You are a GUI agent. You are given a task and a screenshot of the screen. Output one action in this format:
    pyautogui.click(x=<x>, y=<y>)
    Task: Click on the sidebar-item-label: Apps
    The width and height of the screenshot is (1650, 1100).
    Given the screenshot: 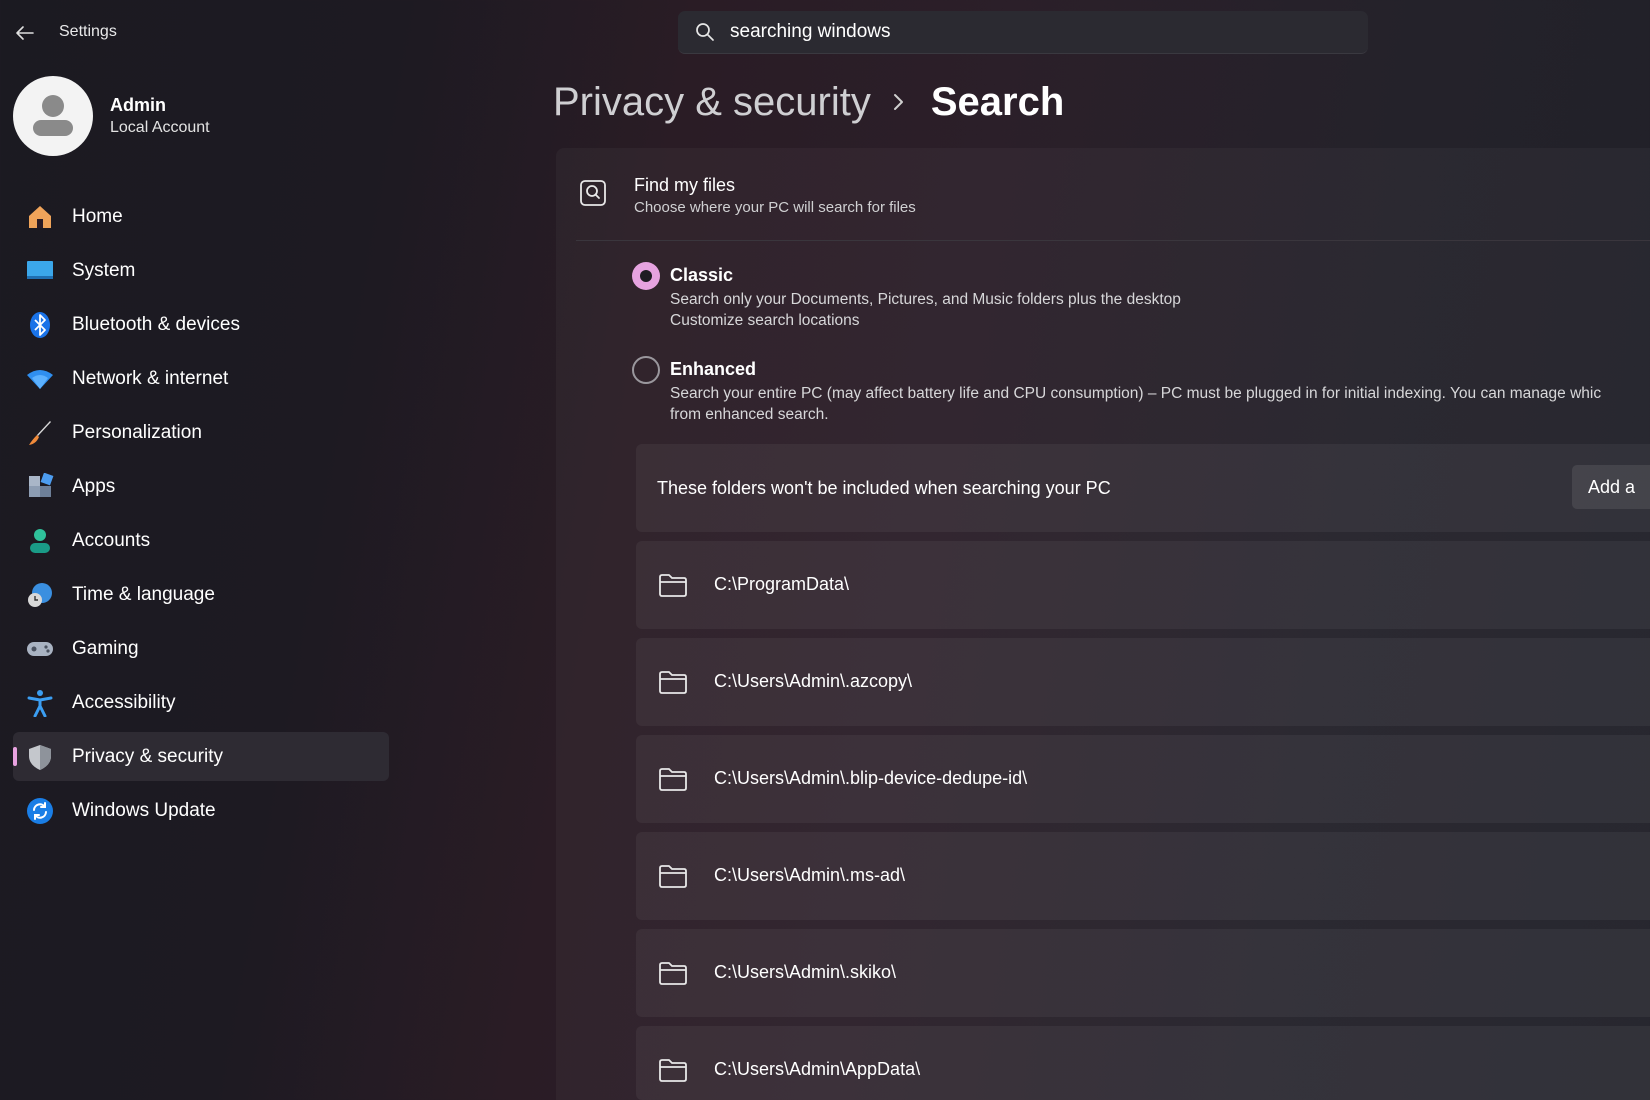 What is the action you would take?
    pyautogui.click(x=94, y=486)
    